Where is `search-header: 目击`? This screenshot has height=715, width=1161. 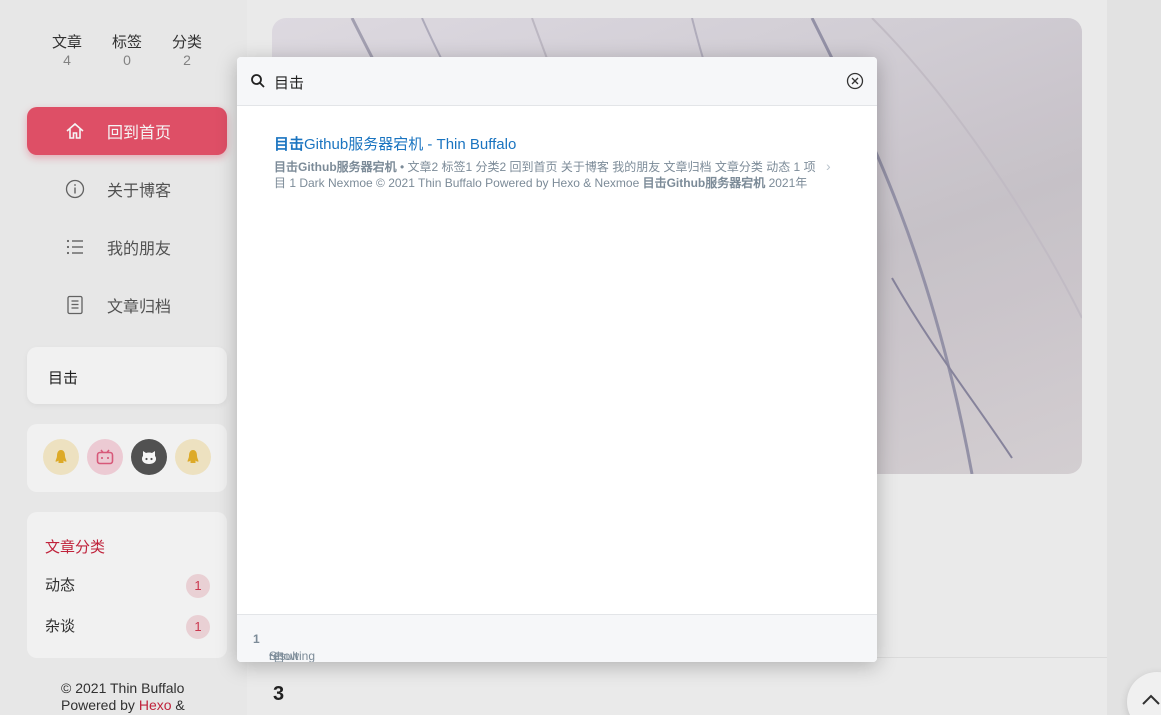
search-header: 目击 is located at coordinates (557, 81).